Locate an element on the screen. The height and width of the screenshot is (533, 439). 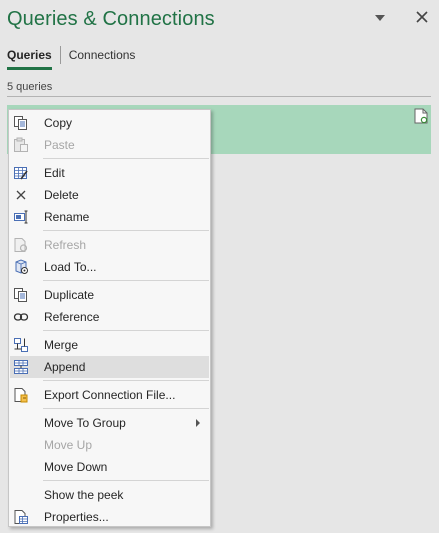
properties-icon is located at coordinates (21, 517).